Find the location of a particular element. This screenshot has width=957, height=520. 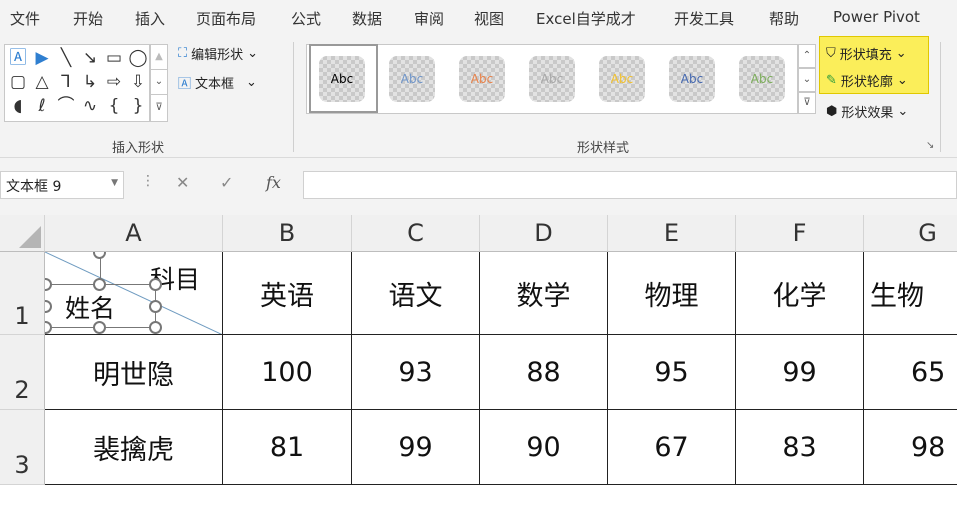

cell-student-name: 明世隐 is located at coordinates (134, 372).